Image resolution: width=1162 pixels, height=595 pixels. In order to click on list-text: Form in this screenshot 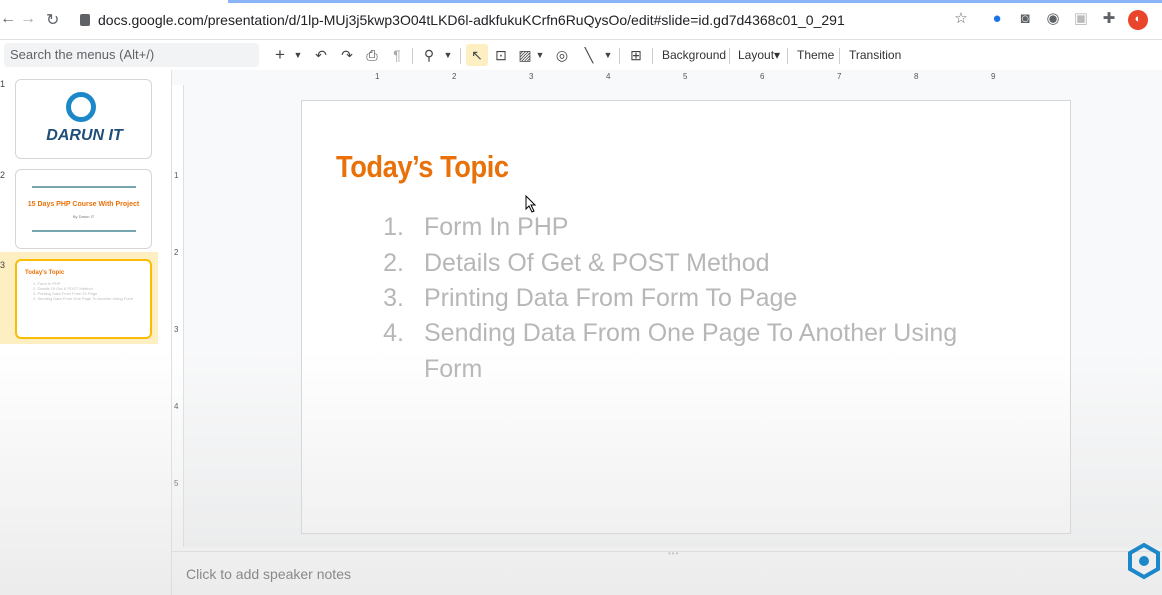, I will do `click(453, 369)`.